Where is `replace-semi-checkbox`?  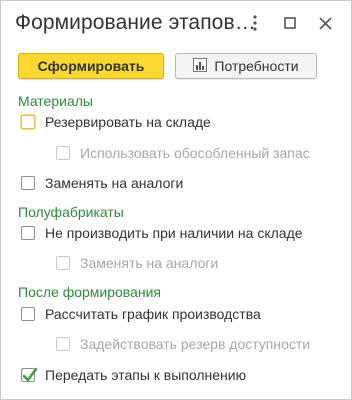
replace-semi-checkbox is located at coordinates (63, 263).